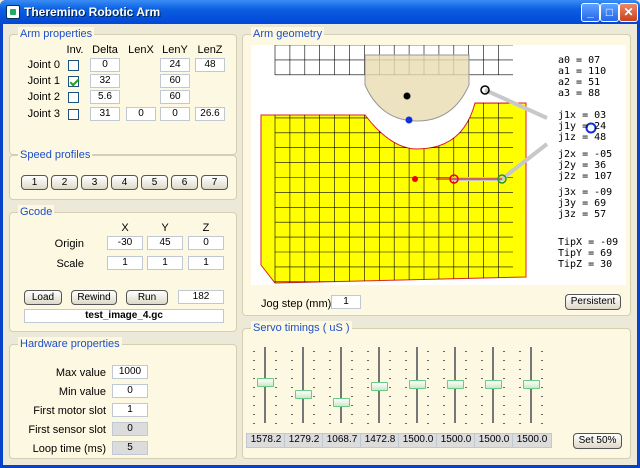 Image resolution: width=640 pixels, height=468 pixels. I want to click on joint-0-marker, so click(407, 96).